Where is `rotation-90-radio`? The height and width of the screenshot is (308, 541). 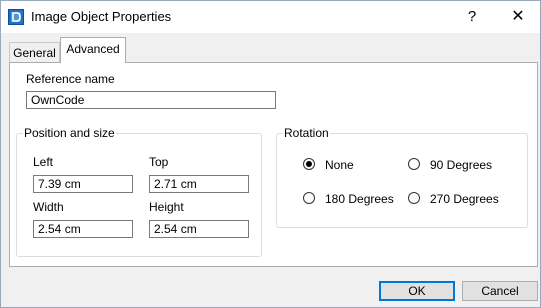
rotation-90-radio is located at coordinates (414, 164).